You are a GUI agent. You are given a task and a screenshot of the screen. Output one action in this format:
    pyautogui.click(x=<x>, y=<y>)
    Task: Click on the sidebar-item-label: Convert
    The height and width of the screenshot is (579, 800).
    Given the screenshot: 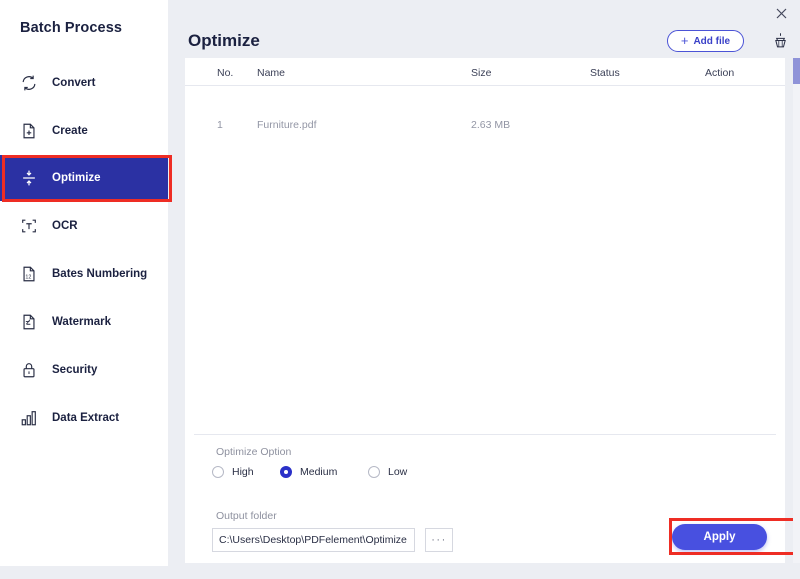 What is the action you would take?
    pyautogui.click(x=74, y=83)
    